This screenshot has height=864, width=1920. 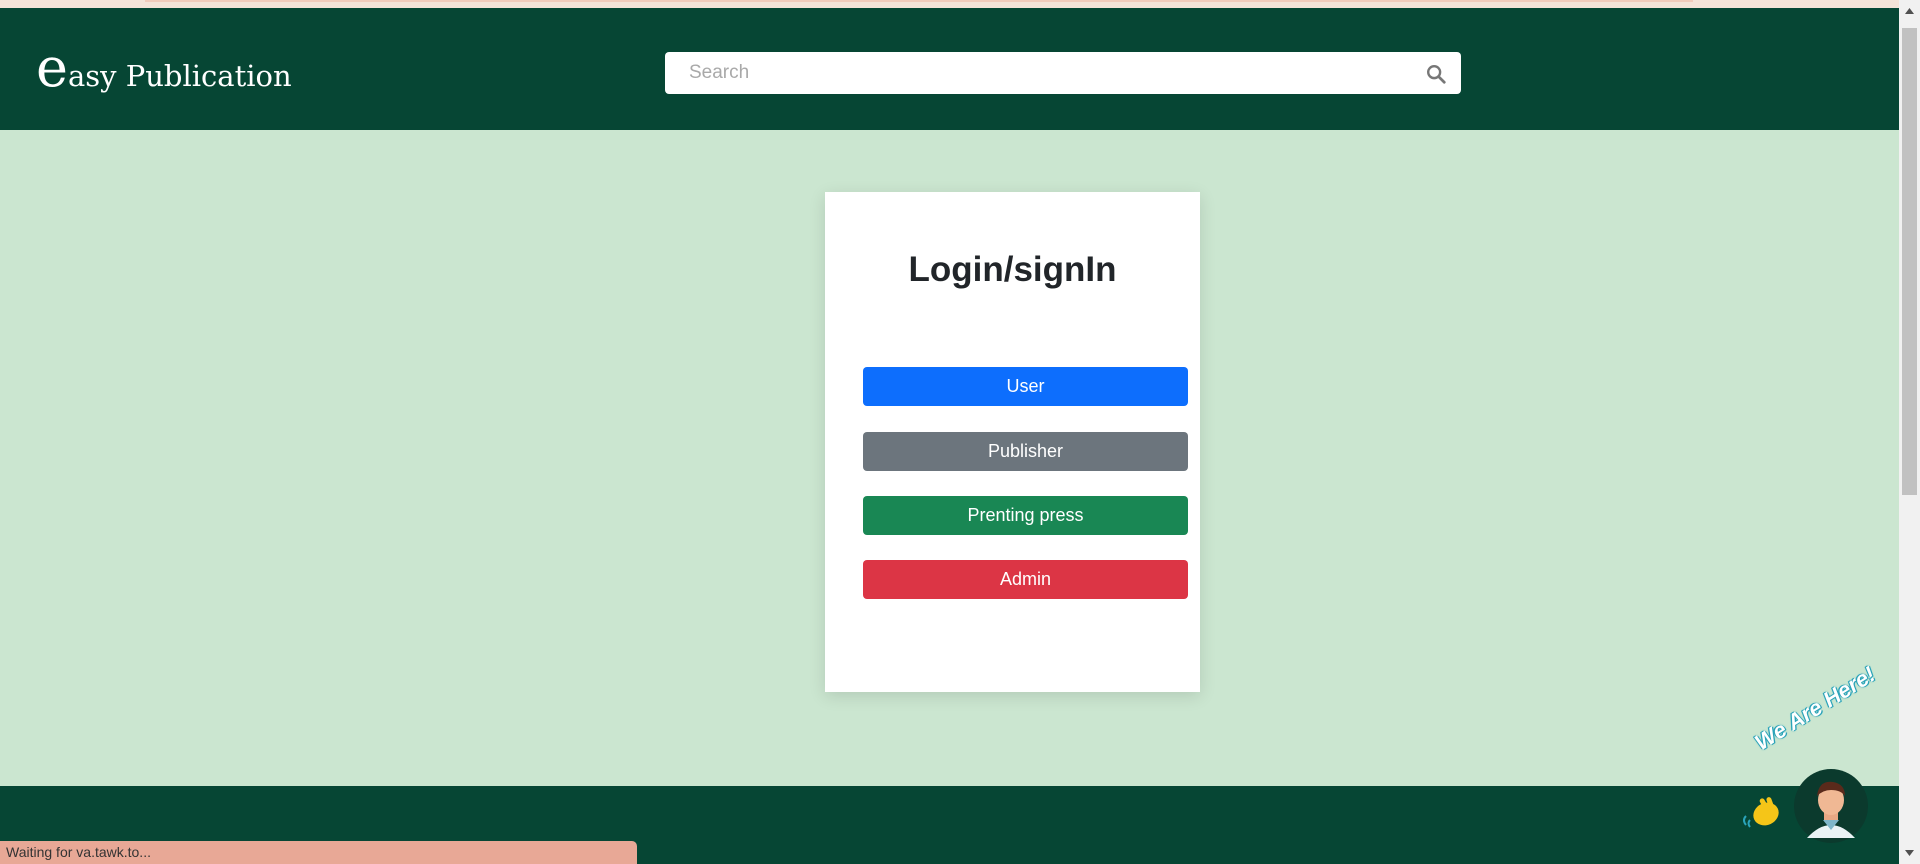 What do you see at coordinates (179, 76) in the screenshot?
I see `logo-text: asy Publication` at bounding box center [179, 76].